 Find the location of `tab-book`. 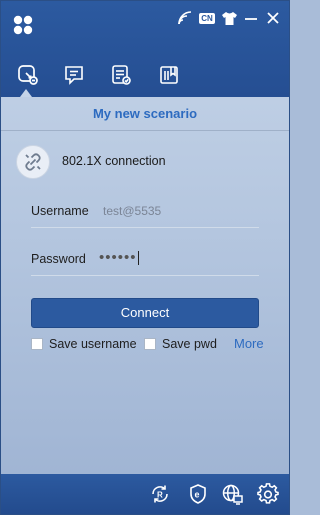

tab-book is located at coordinates (169, 75).